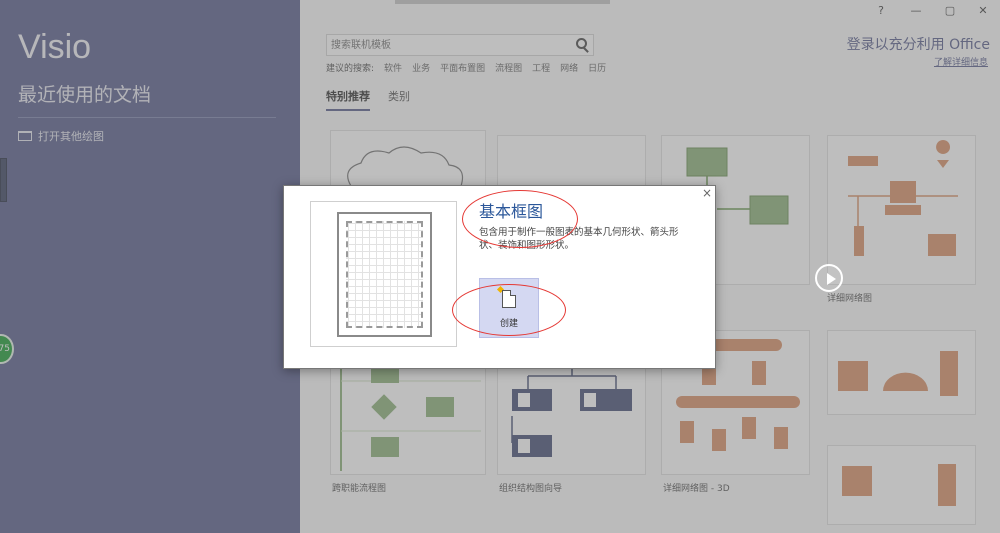  I want to click on template-preview-image, so click(383, 274).